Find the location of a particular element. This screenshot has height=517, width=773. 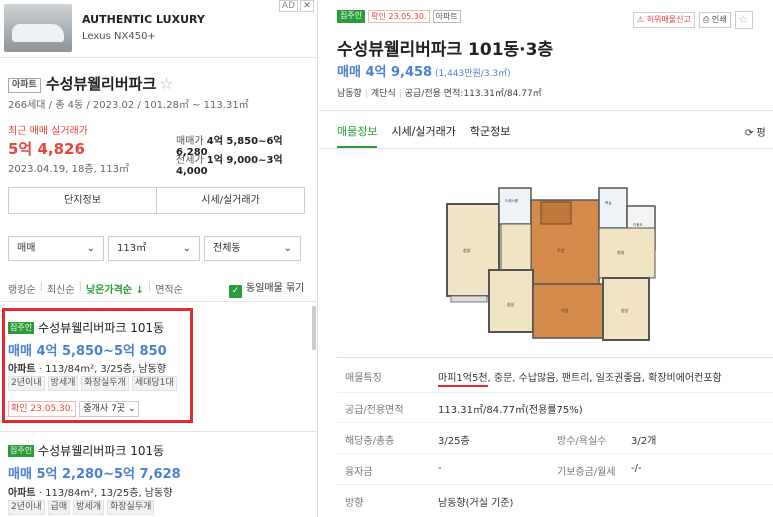

detail-meta: 남동향 | 계단식 | 공급/전용 면적:113.31㎡/84.77㎡ is located at coordinates (439, 94).